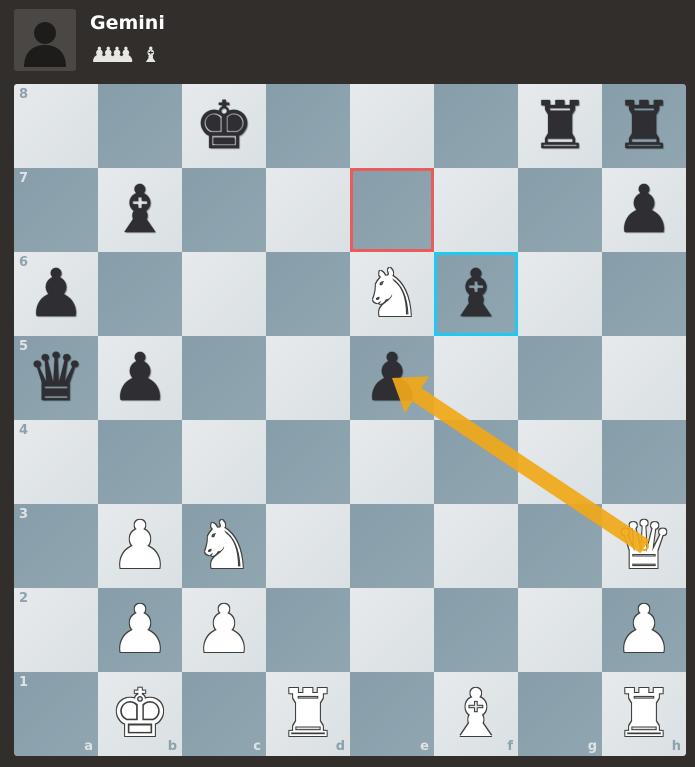 This screenshot has width=695, height=767. I want to click on square-a6: 6 ♟, so click(56, 294).